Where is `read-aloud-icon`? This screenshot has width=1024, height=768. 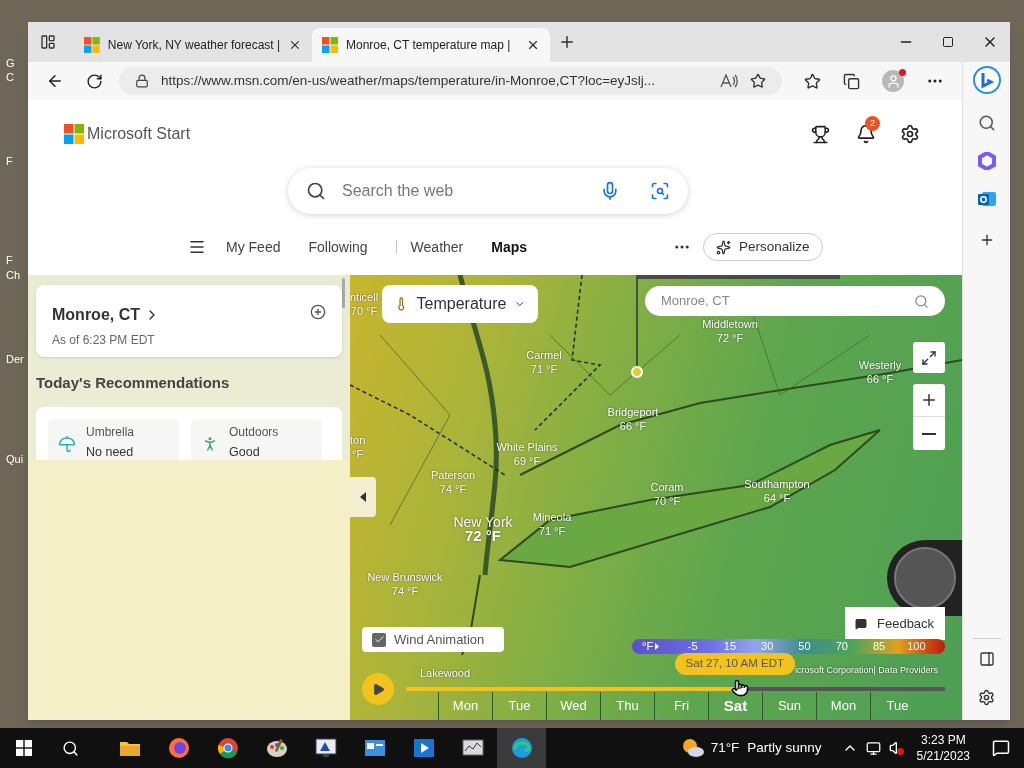 read-aloud-icon is located at coordinates (729, 81).